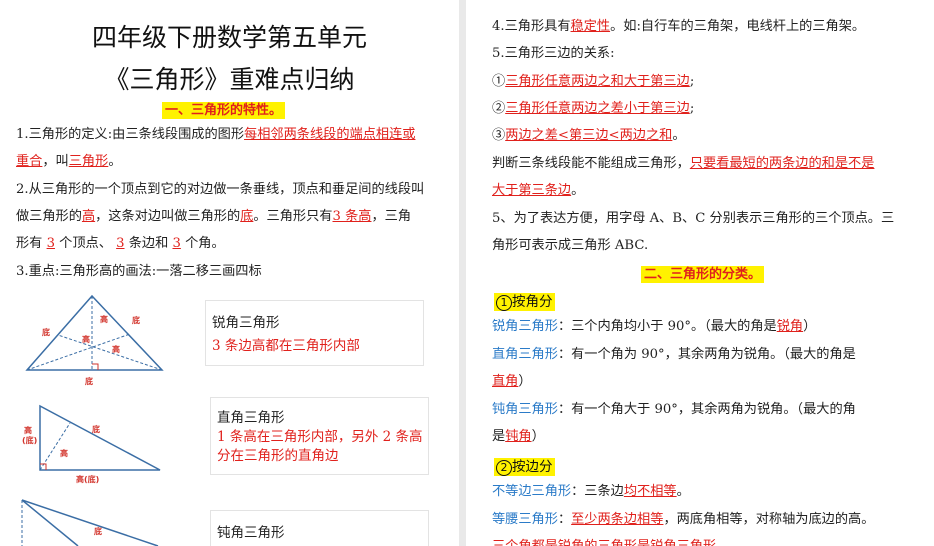 The image size is (934, 546). Describe the element at coordinates (504, 303) in the screenshot. I see `circled-number: 1` at that location.